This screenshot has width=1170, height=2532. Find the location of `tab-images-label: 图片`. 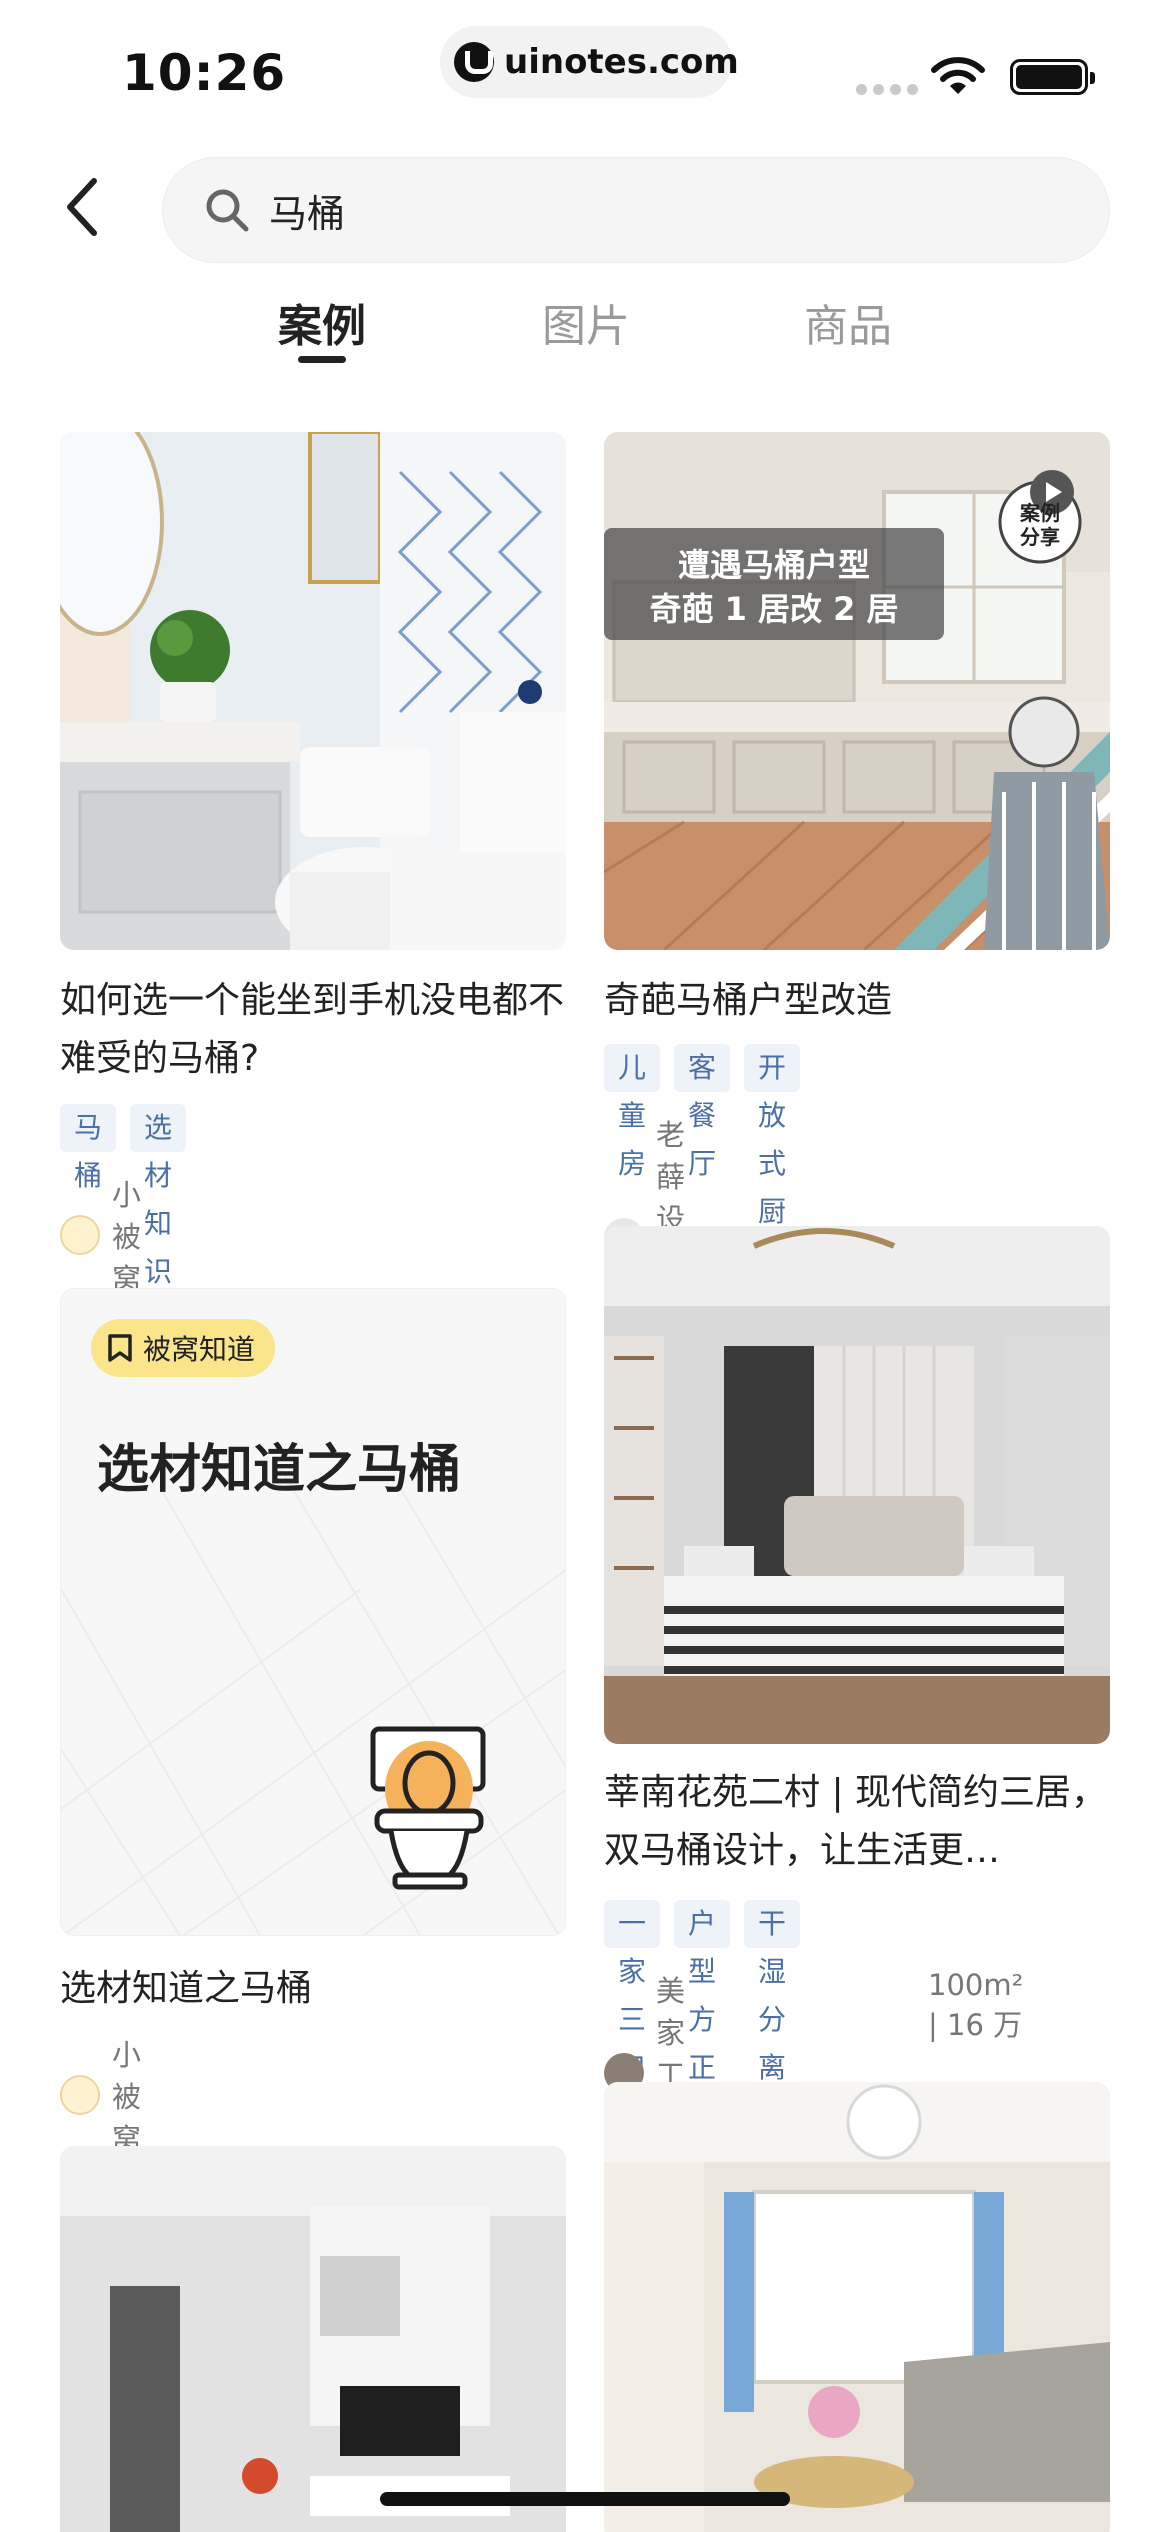

tab-images-label: 图片 is located at coordinates (586, 326).